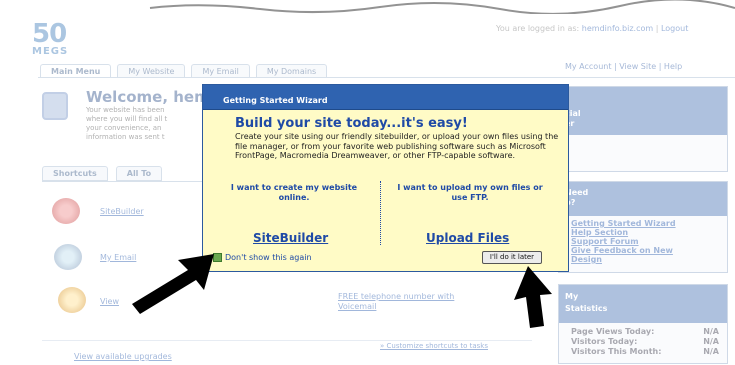 The height and width of the screenshot is (365, 735). I want to click on wizard-headline: Build your site today...it's easy!, so click(351, 123).